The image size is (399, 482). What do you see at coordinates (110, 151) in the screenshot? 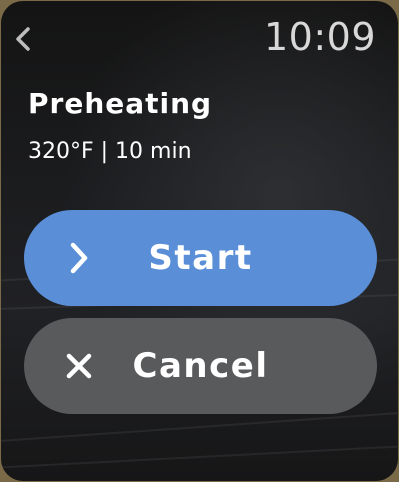
I see `temperature-duration-label: 320°F | 10 min` at bounding box center [110, 151].